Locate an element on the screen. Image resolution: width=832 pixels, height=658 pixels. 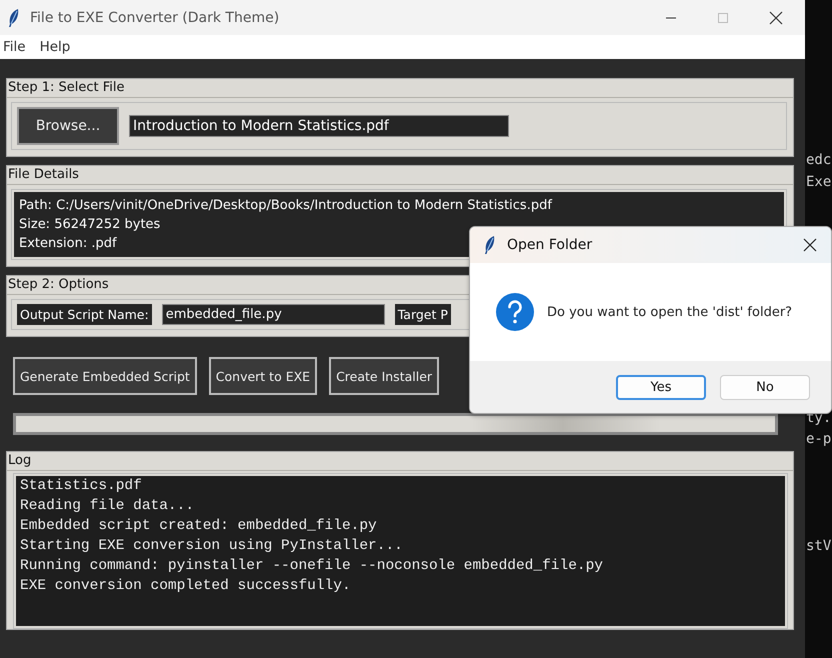
window-title: File to EXE Converter (Dark Theme) is located at coordinates (155, 18).